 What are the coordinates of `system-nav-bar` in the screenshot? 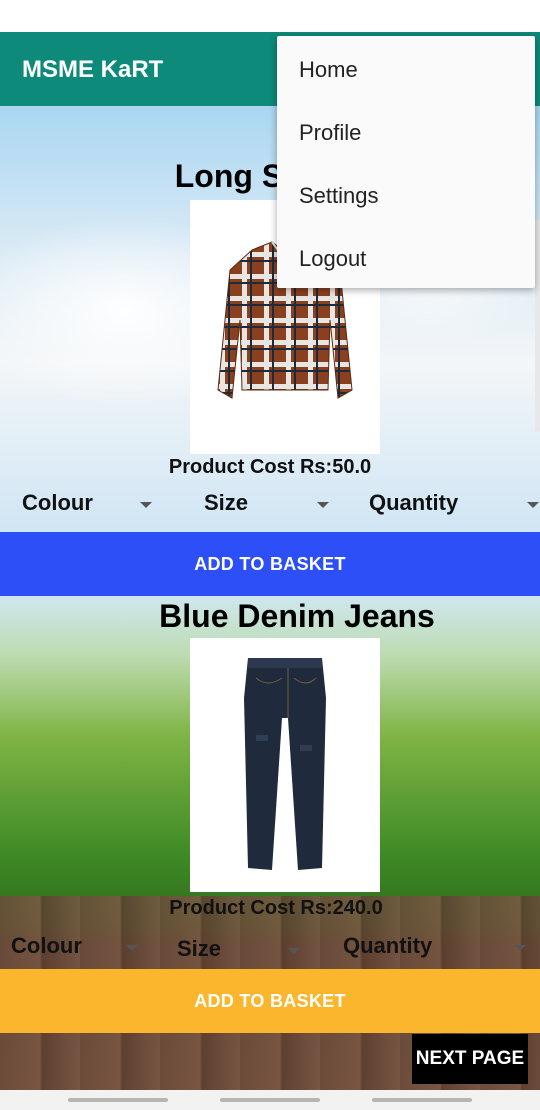 It's located at (270, 1100).